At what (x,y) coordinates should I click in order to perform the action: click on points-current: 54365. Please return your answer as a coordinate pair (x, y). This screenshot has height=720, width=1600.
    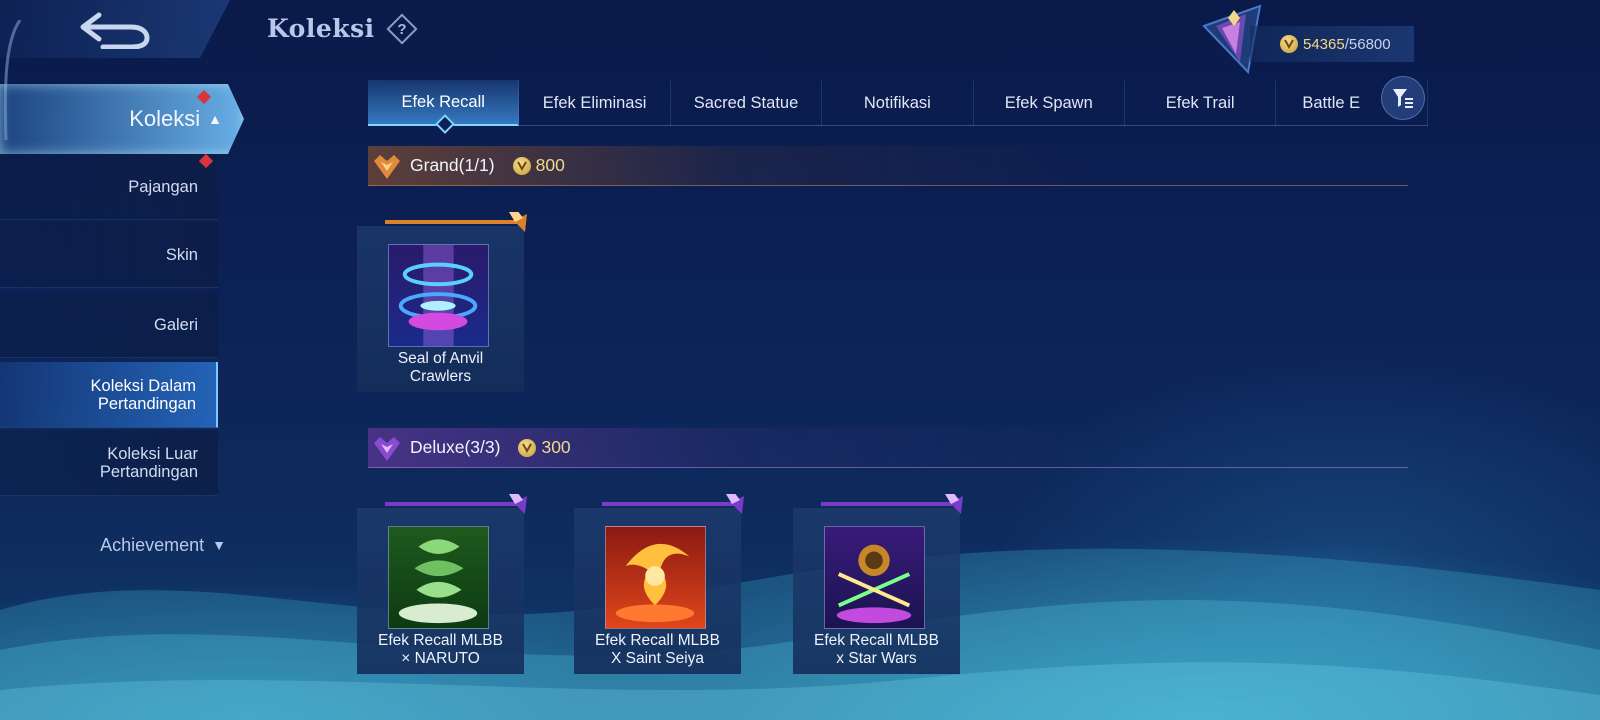
    Looking at the image, I should click on (1324, 44).